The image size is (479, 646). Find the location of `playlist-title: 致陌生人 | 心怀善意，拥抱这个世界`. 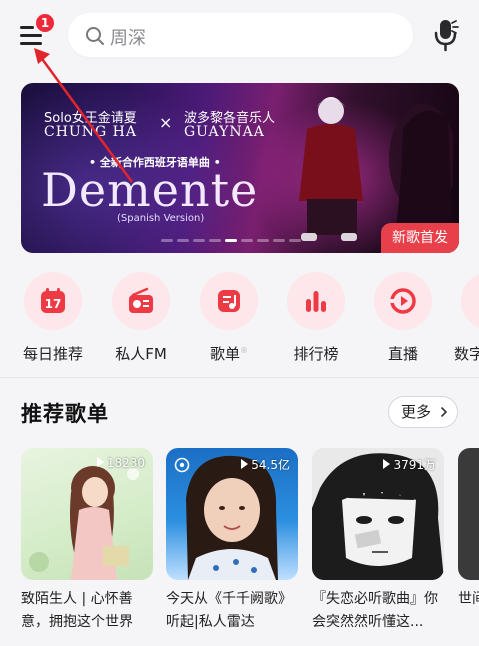

playlist-title: 致陌生人 | 心怀善意，拥抱这个世界 is located at coordinates (77, 610).